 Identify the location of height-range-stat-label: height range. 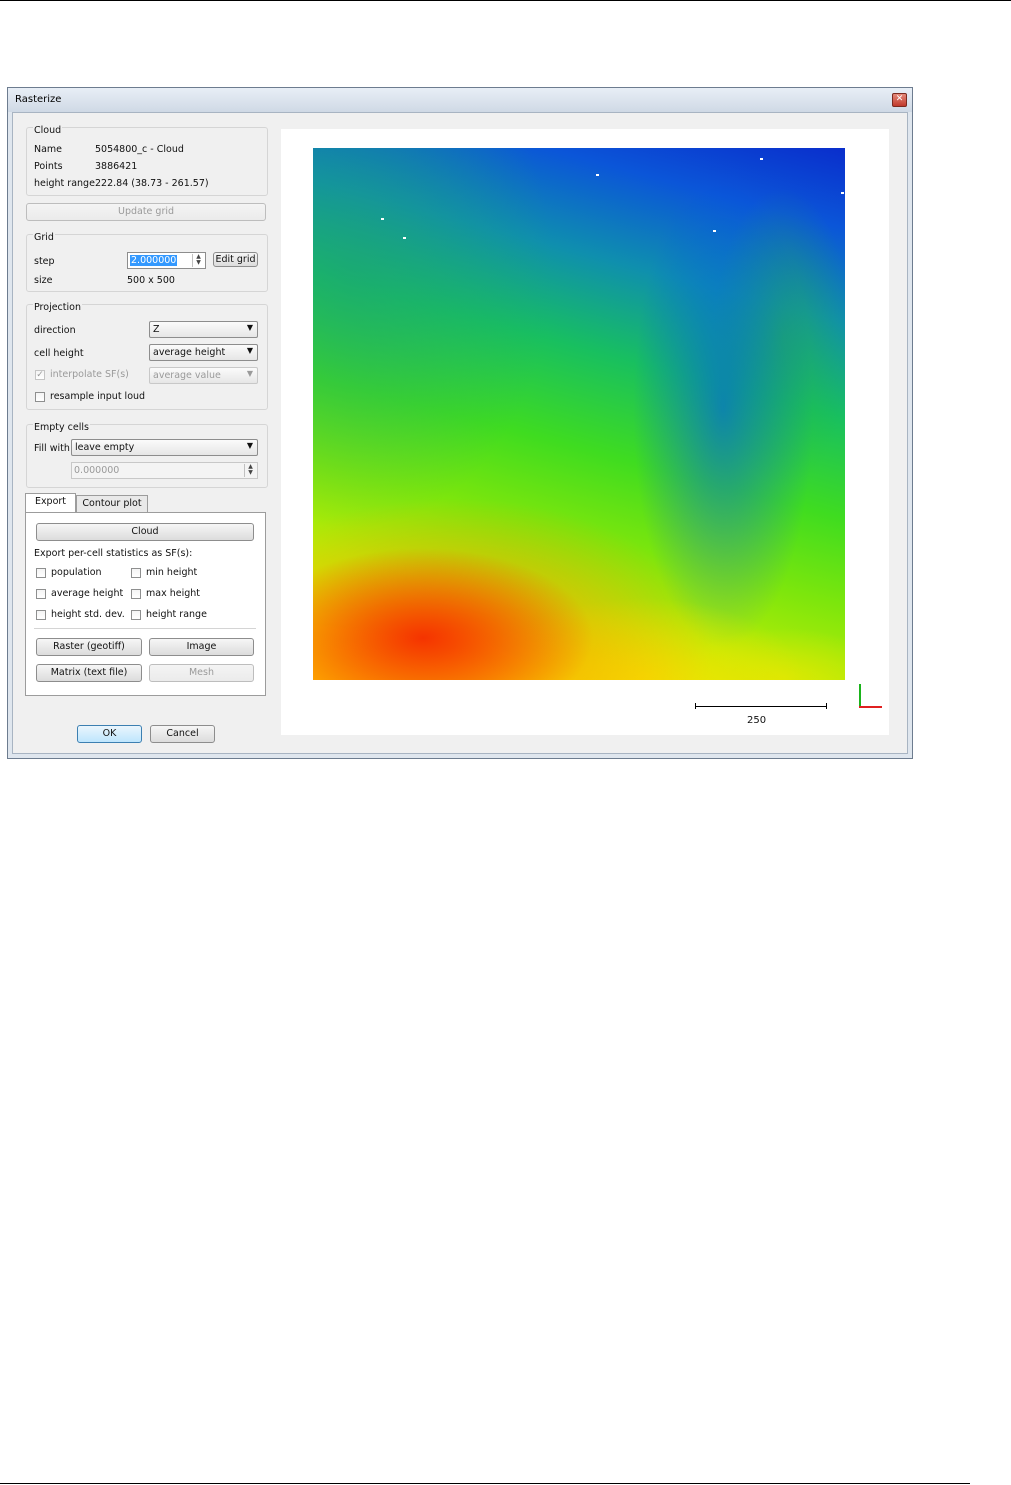
(176, 614).